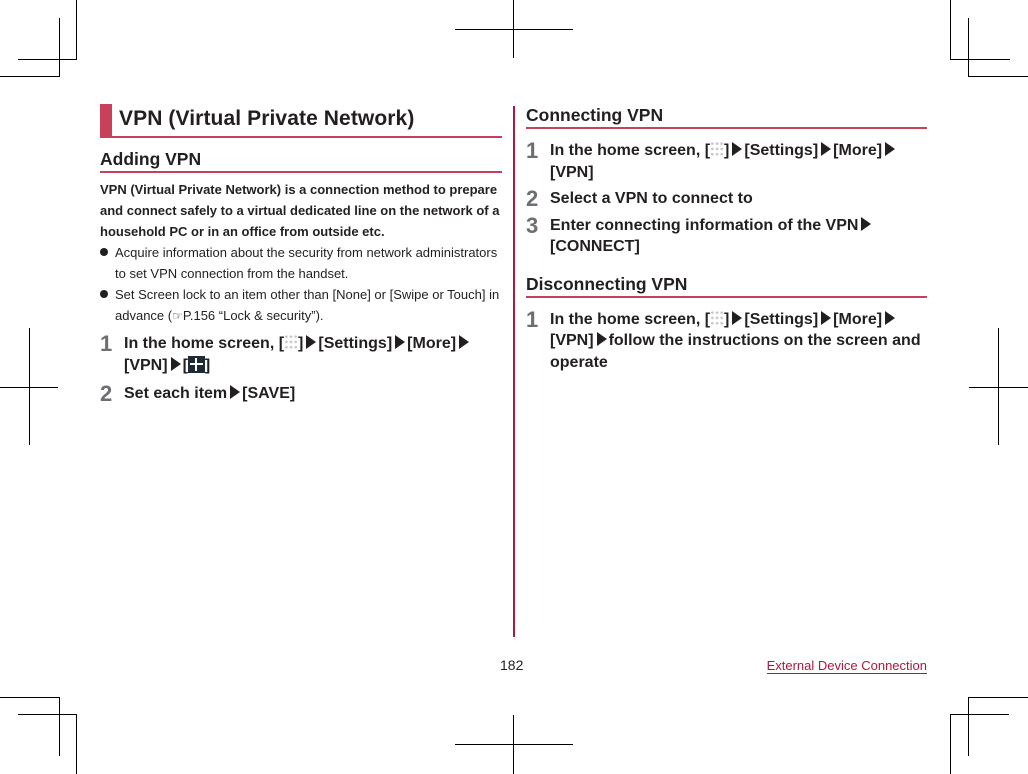  What do you see at coordinates (253, 315) in the screenshot?
I see `page-reference-link: P.156 “Lock & security”).` at bounding box center [253, 315].